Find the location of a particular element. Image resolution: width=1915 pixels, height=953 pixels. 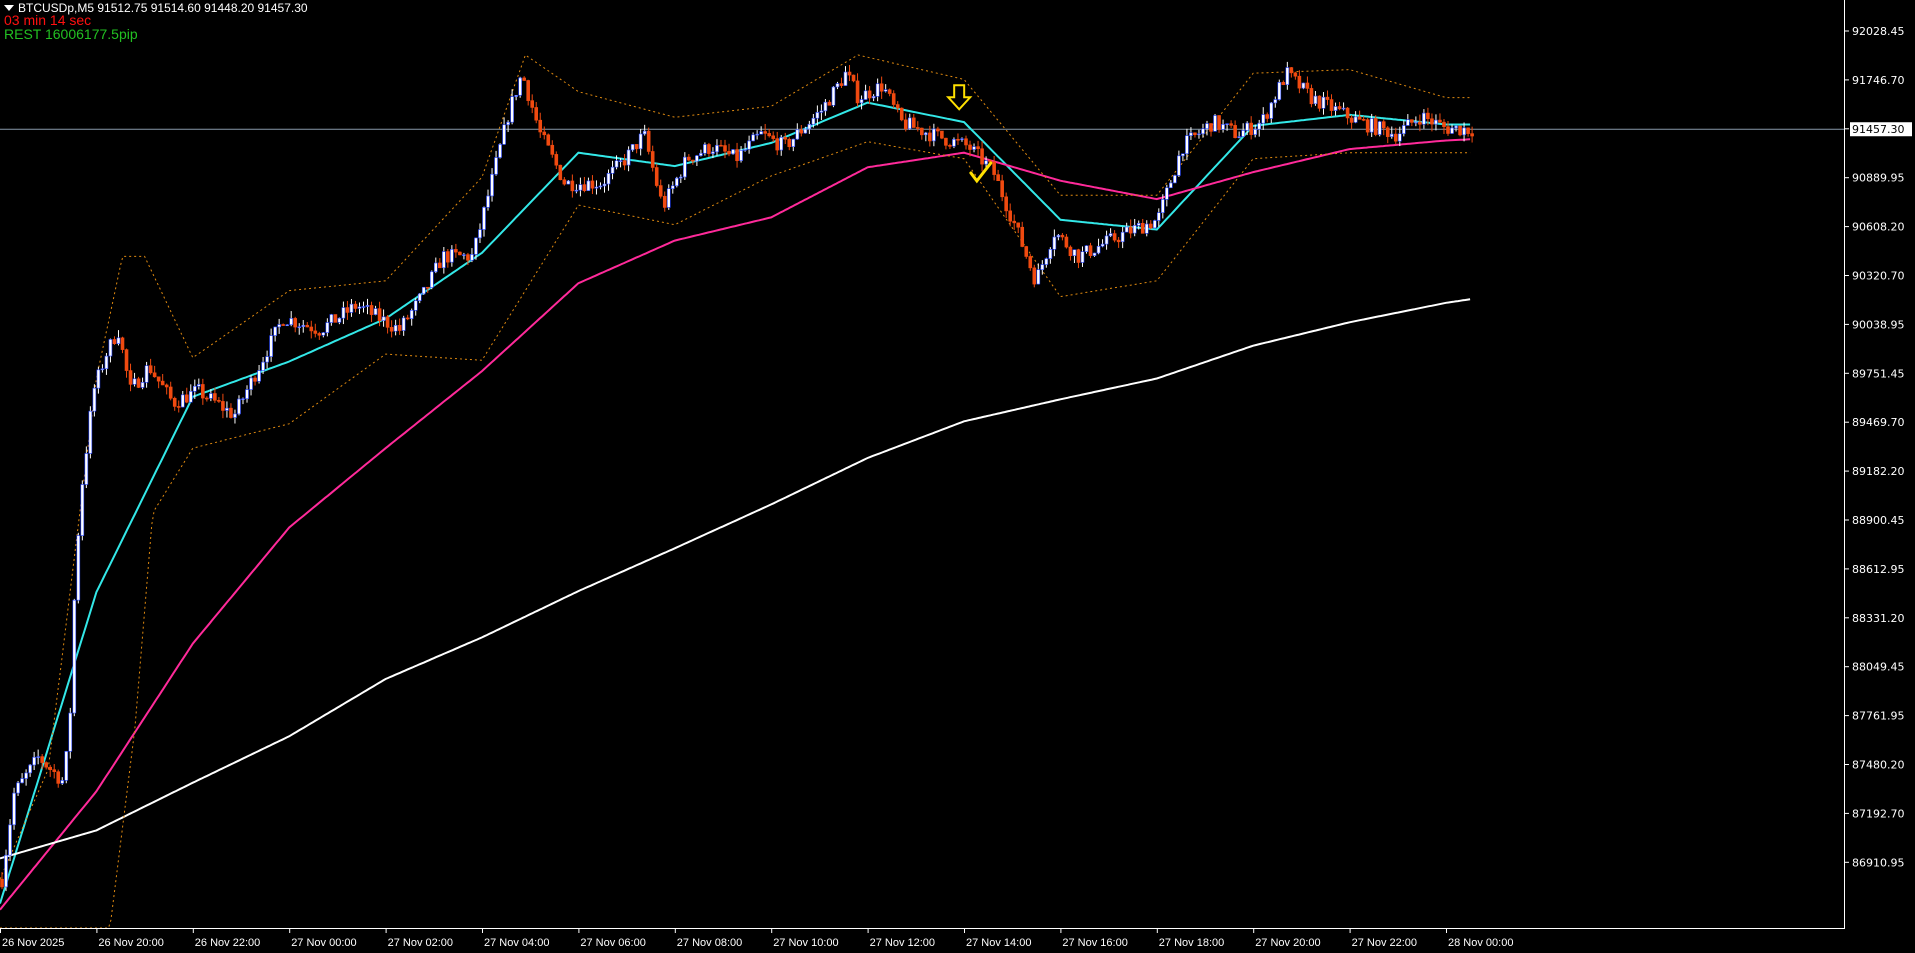

time-label: 27 Nov 00:00 is located at coordinates (323, 943).